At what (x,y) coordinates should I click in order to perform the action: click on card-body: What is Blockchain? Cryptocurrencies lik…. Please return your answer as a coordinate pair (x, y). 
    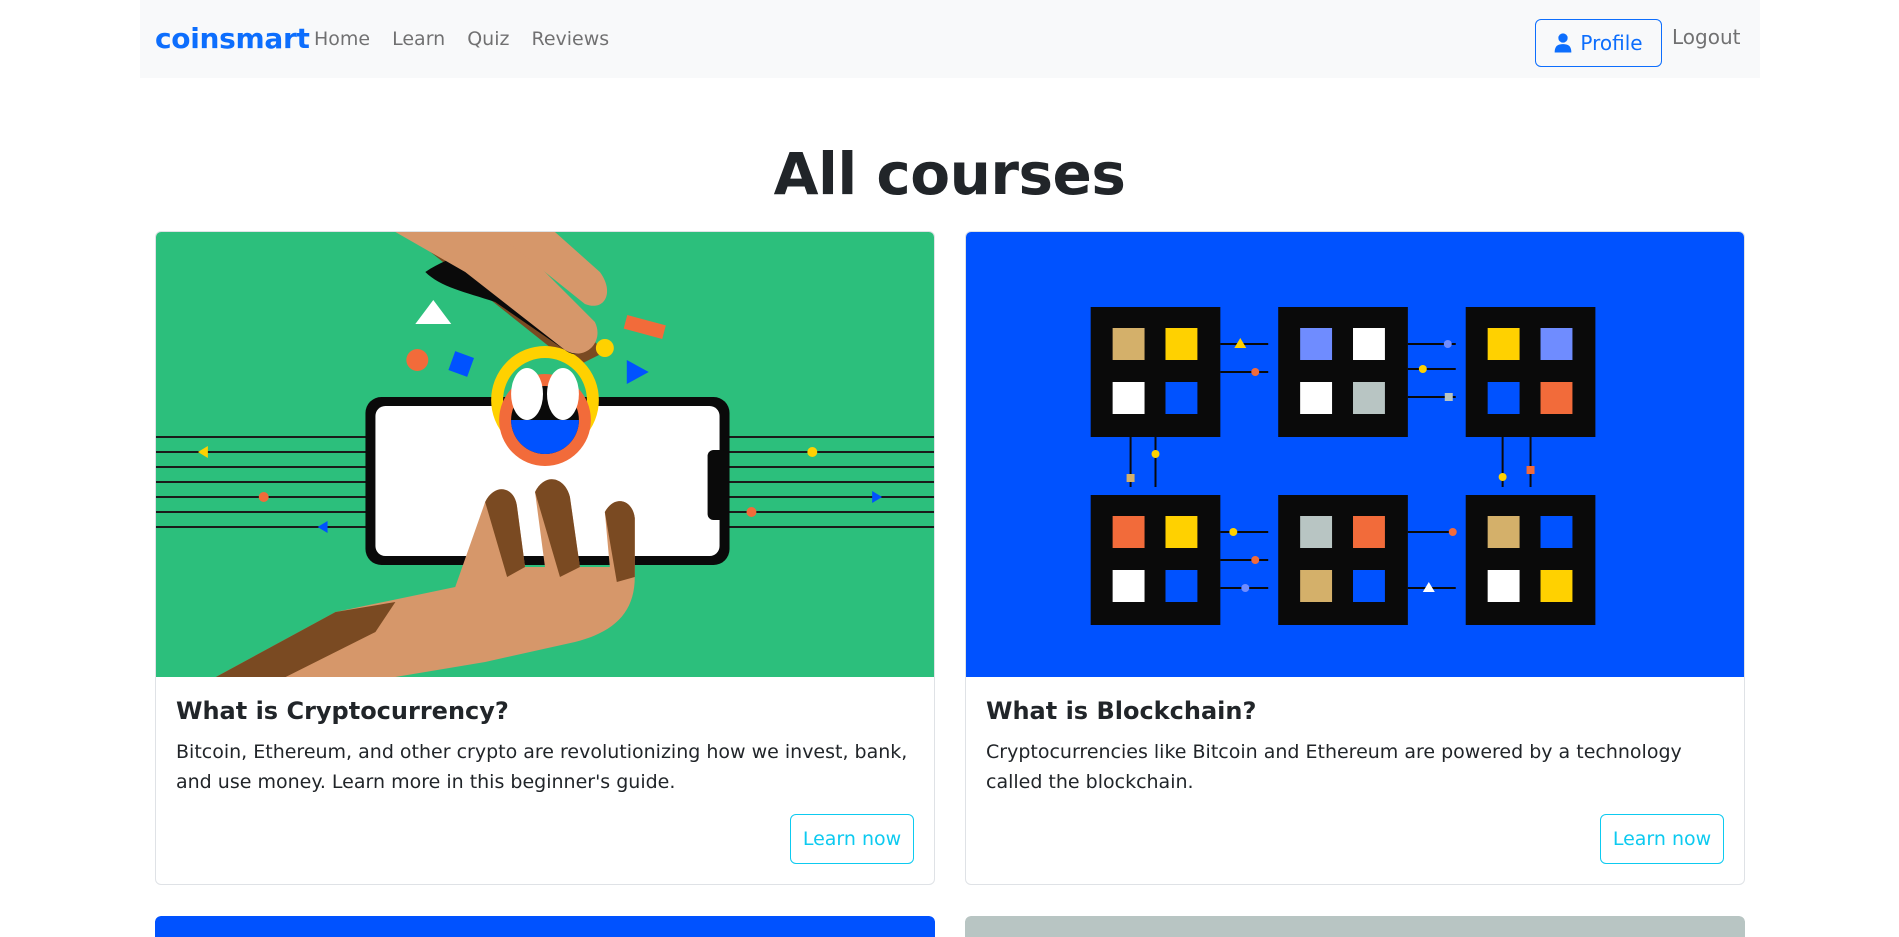
    Looking at the image, I should click on (1355, 747).